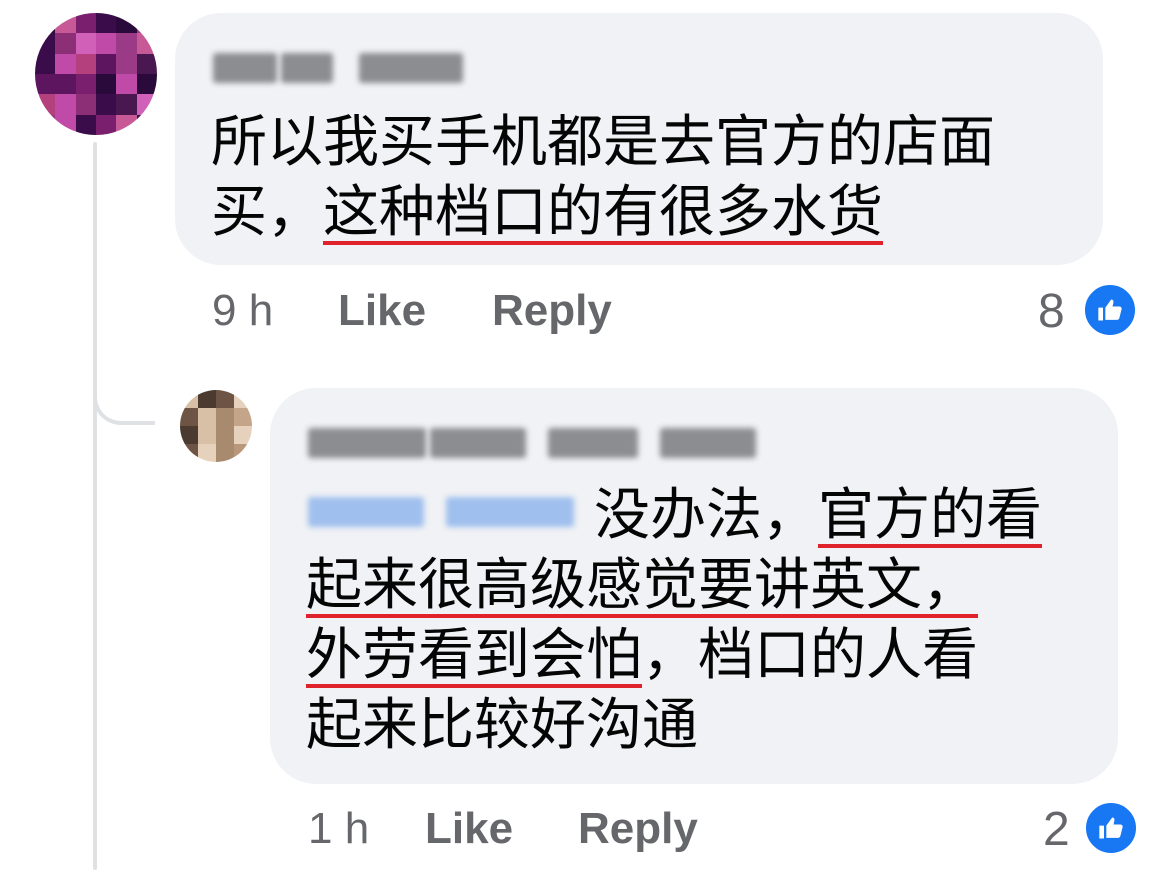  What do you see at coordinates (267, 212) in the screenshot?
I see `comment-text-segment: 买，` at bounding box center [267, 212].